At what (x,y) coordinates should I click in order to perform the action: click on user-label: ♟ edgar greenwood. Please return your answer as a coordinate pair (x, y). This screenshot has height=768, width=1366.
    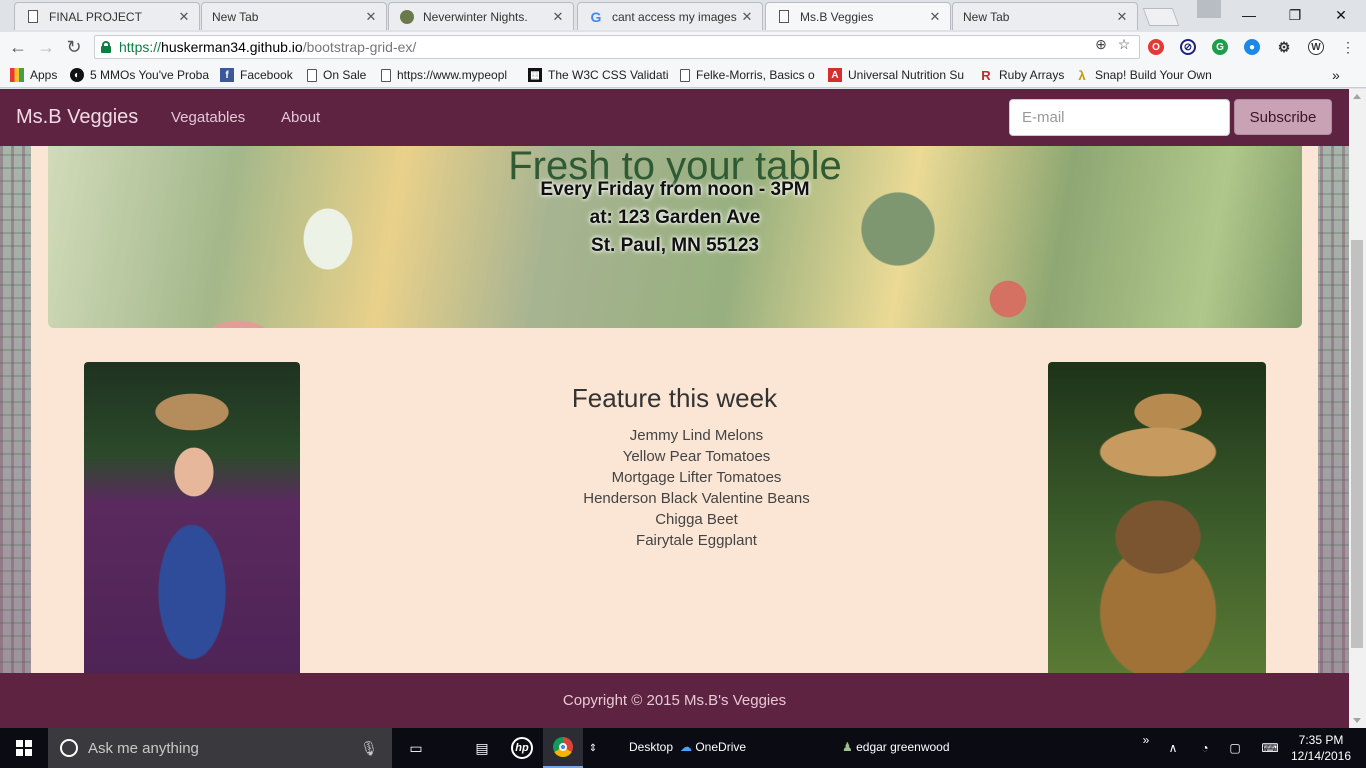
    Looking at the image, I should click on (896, 747).